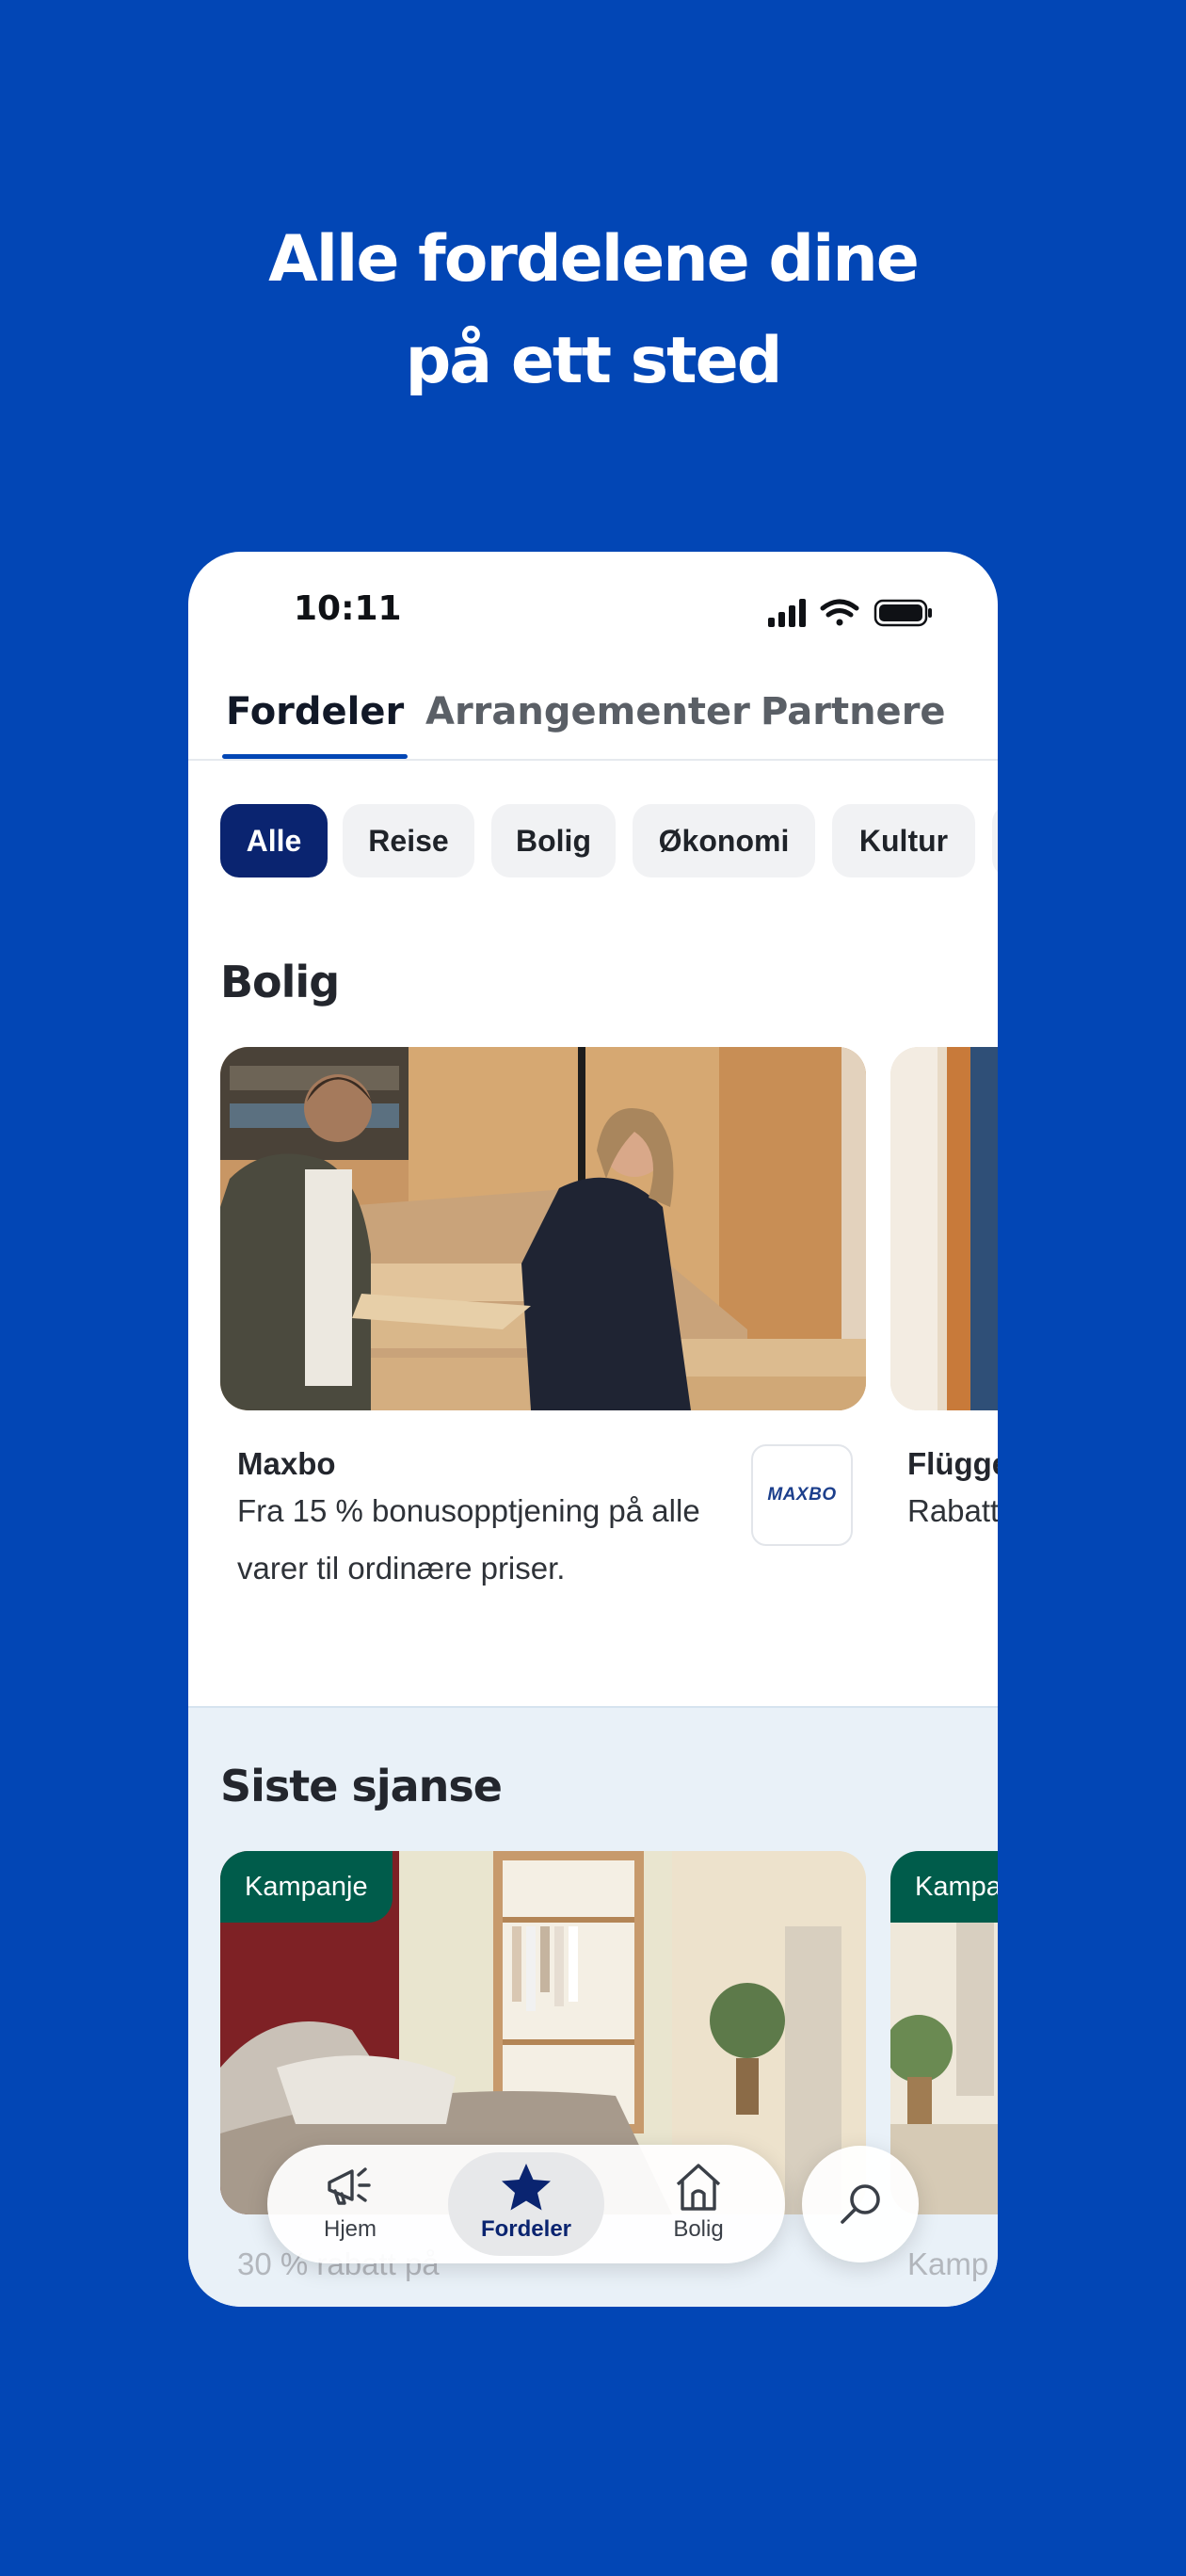  I want to click on campaign-badge: Kampanje, so click(306, 1887).